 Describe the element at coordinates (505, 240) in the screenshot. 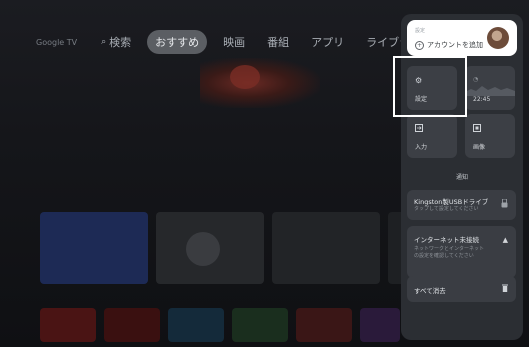

I see `warning-icon: ▲` at that location.